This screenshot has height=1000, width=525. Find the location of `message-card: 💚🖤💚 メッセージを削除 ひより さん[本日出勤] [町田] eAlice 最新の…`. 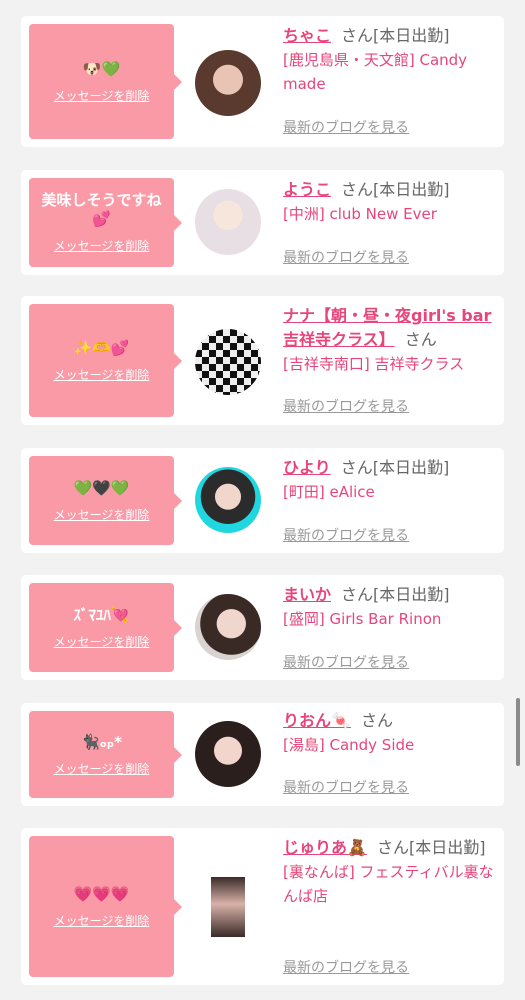

message-card: 💚🖤💚 メッセージを削除 ひより さん[本日出勤] [町田] eAlice 最新の… is located at coordinates (262, 500).